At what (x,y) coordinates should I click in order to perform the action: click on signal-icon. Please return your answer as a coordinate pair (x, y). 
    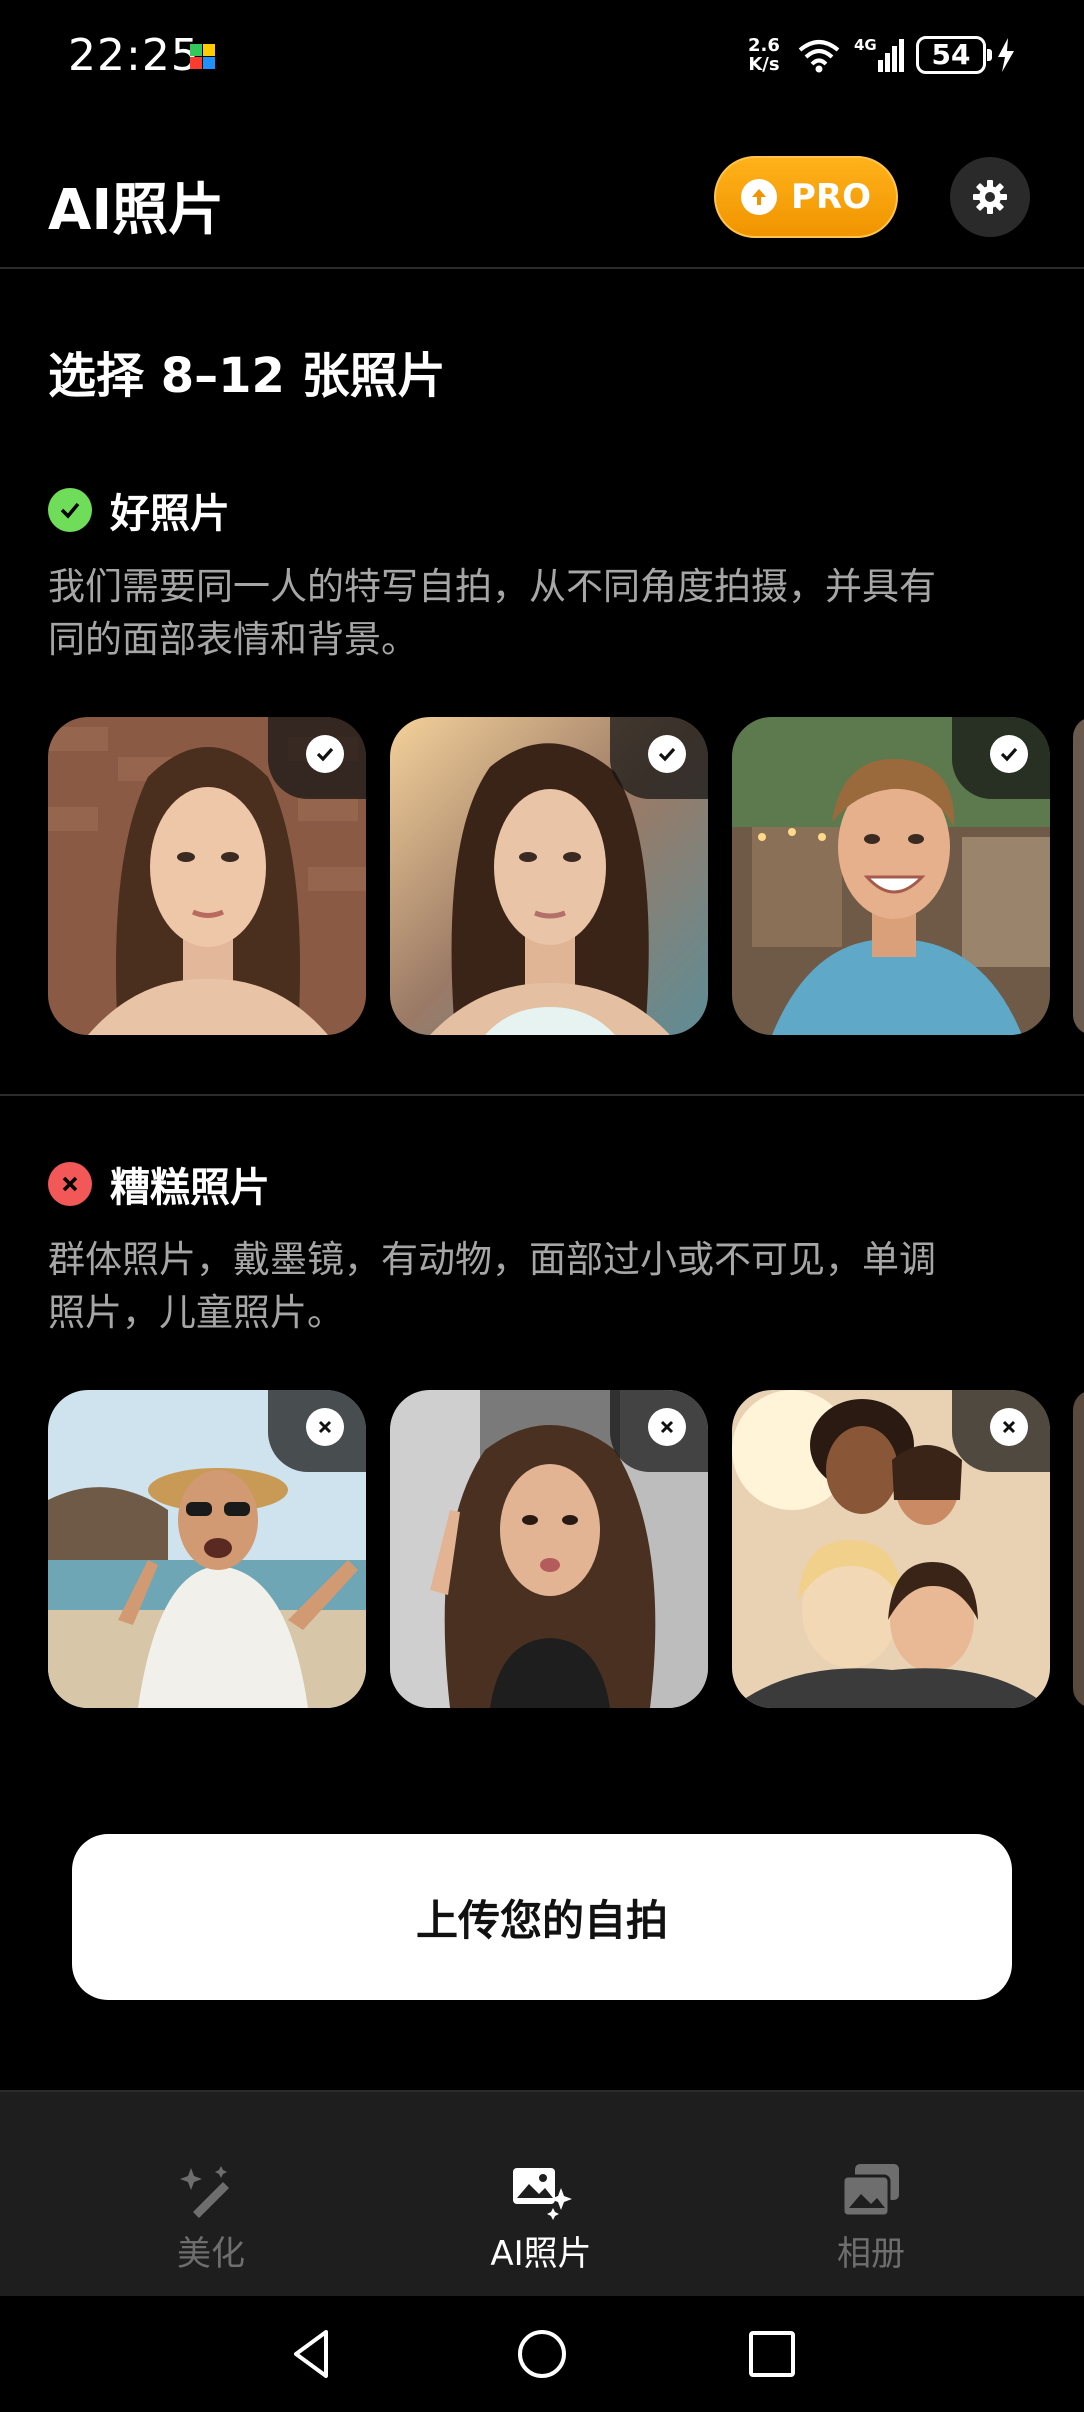
    Looking at the image, I should click on (891, 55).